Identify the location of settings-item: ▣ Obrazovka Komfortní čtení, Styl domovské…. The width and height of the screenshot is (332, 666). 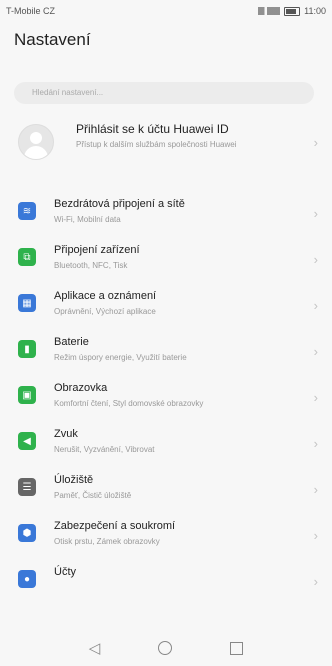
(166, 399).